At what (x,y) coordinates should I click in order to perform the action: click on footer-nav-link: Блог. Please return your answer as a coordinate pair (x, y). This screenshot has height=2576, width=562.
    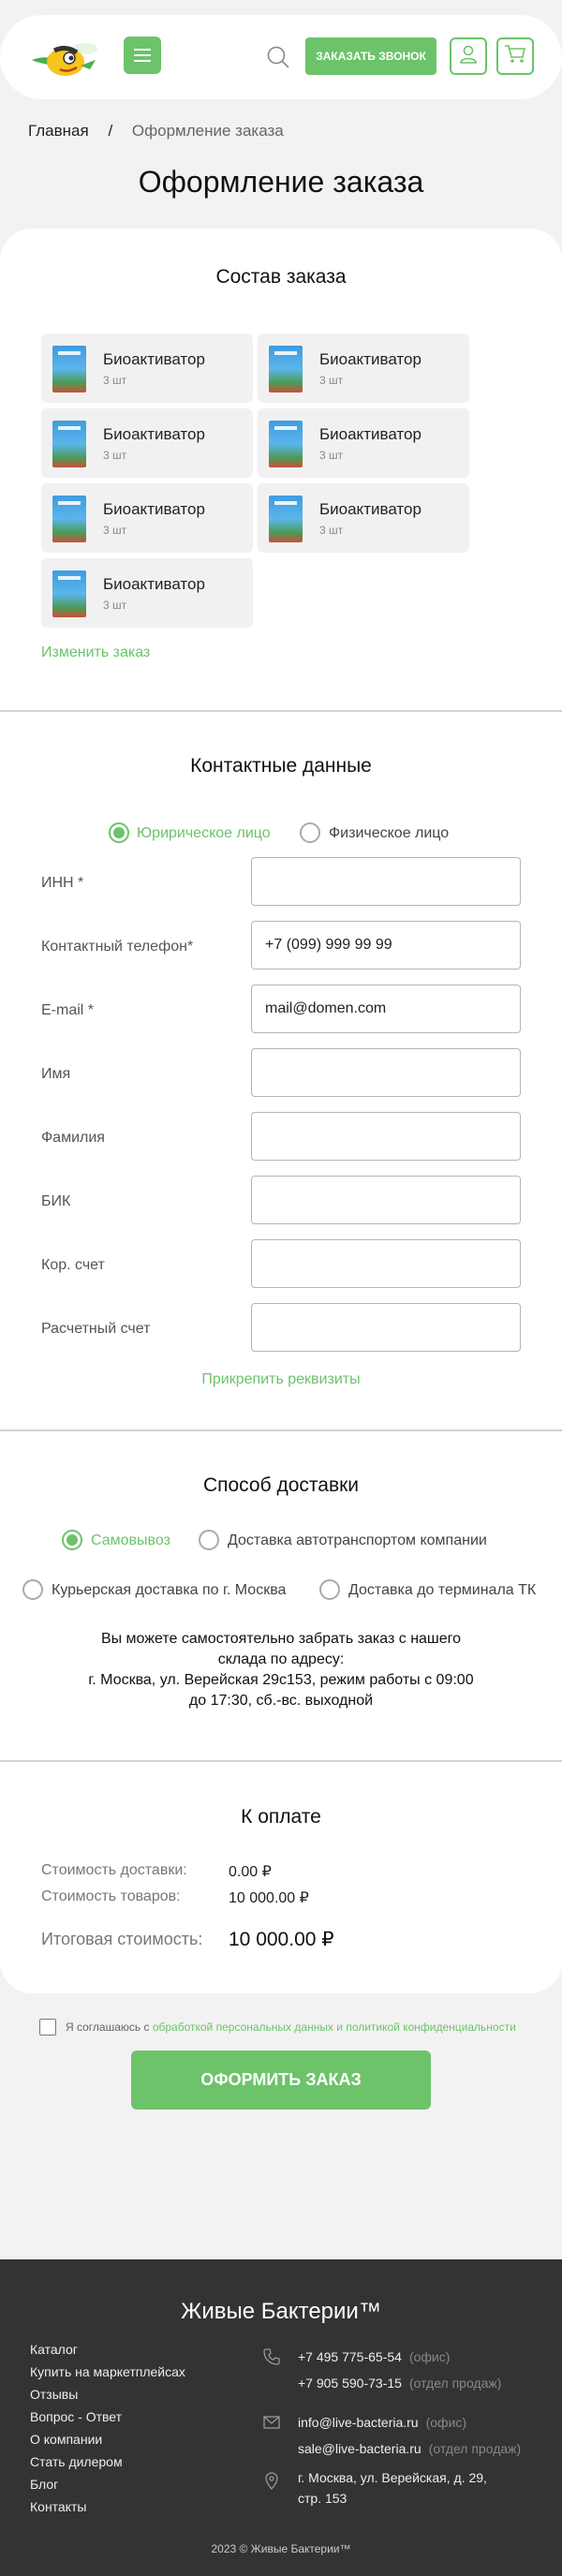
    Looking at the image, I should click on (44, 2484).